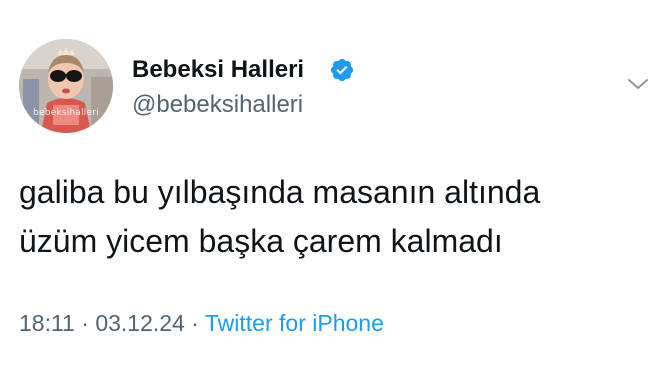 This screenshot has width=672, height=378. I want to click on user-handle: @bebeksihalleri, so click(217, 105).